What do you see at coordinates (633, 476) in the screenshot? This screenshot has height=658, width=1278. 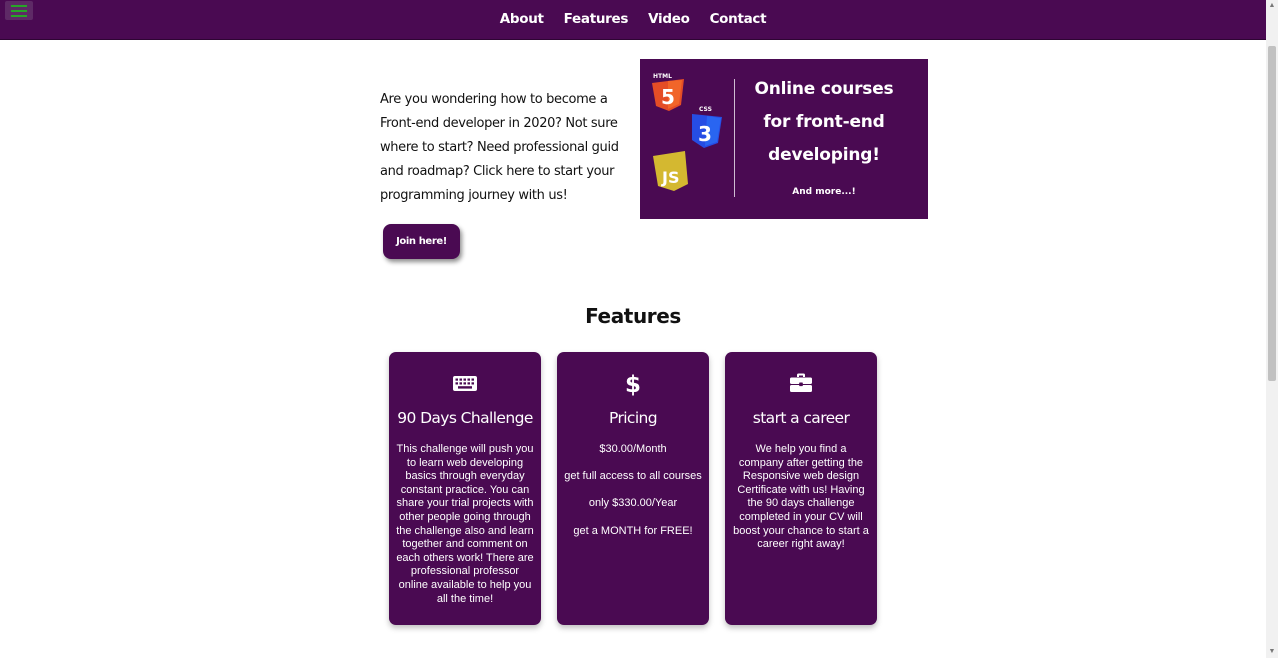 I see `pricing-line-access: get full access to all courses` at bounding box center [633, 476].